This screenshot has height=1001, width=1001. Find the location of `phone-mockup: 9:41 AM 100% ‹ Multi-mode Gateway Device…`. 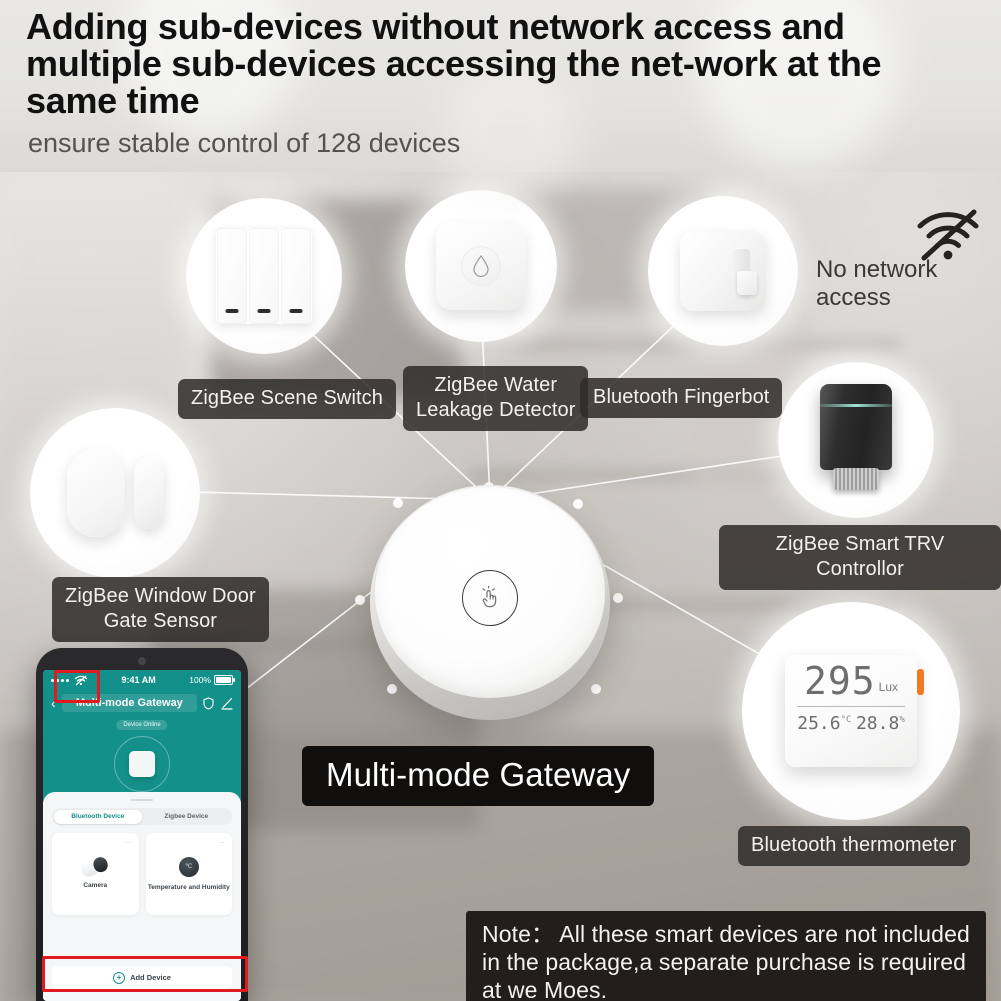

phone-mockup: 9:41 AM 100% ‹ Multi-mode Gateway Device… is located at coordinates (142, 824).